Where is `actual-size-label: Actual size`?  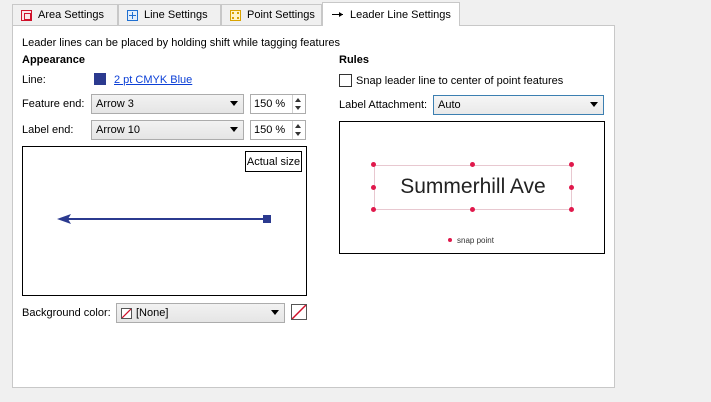
actual-size-label: Actual size is located at coordinates (273, 161).